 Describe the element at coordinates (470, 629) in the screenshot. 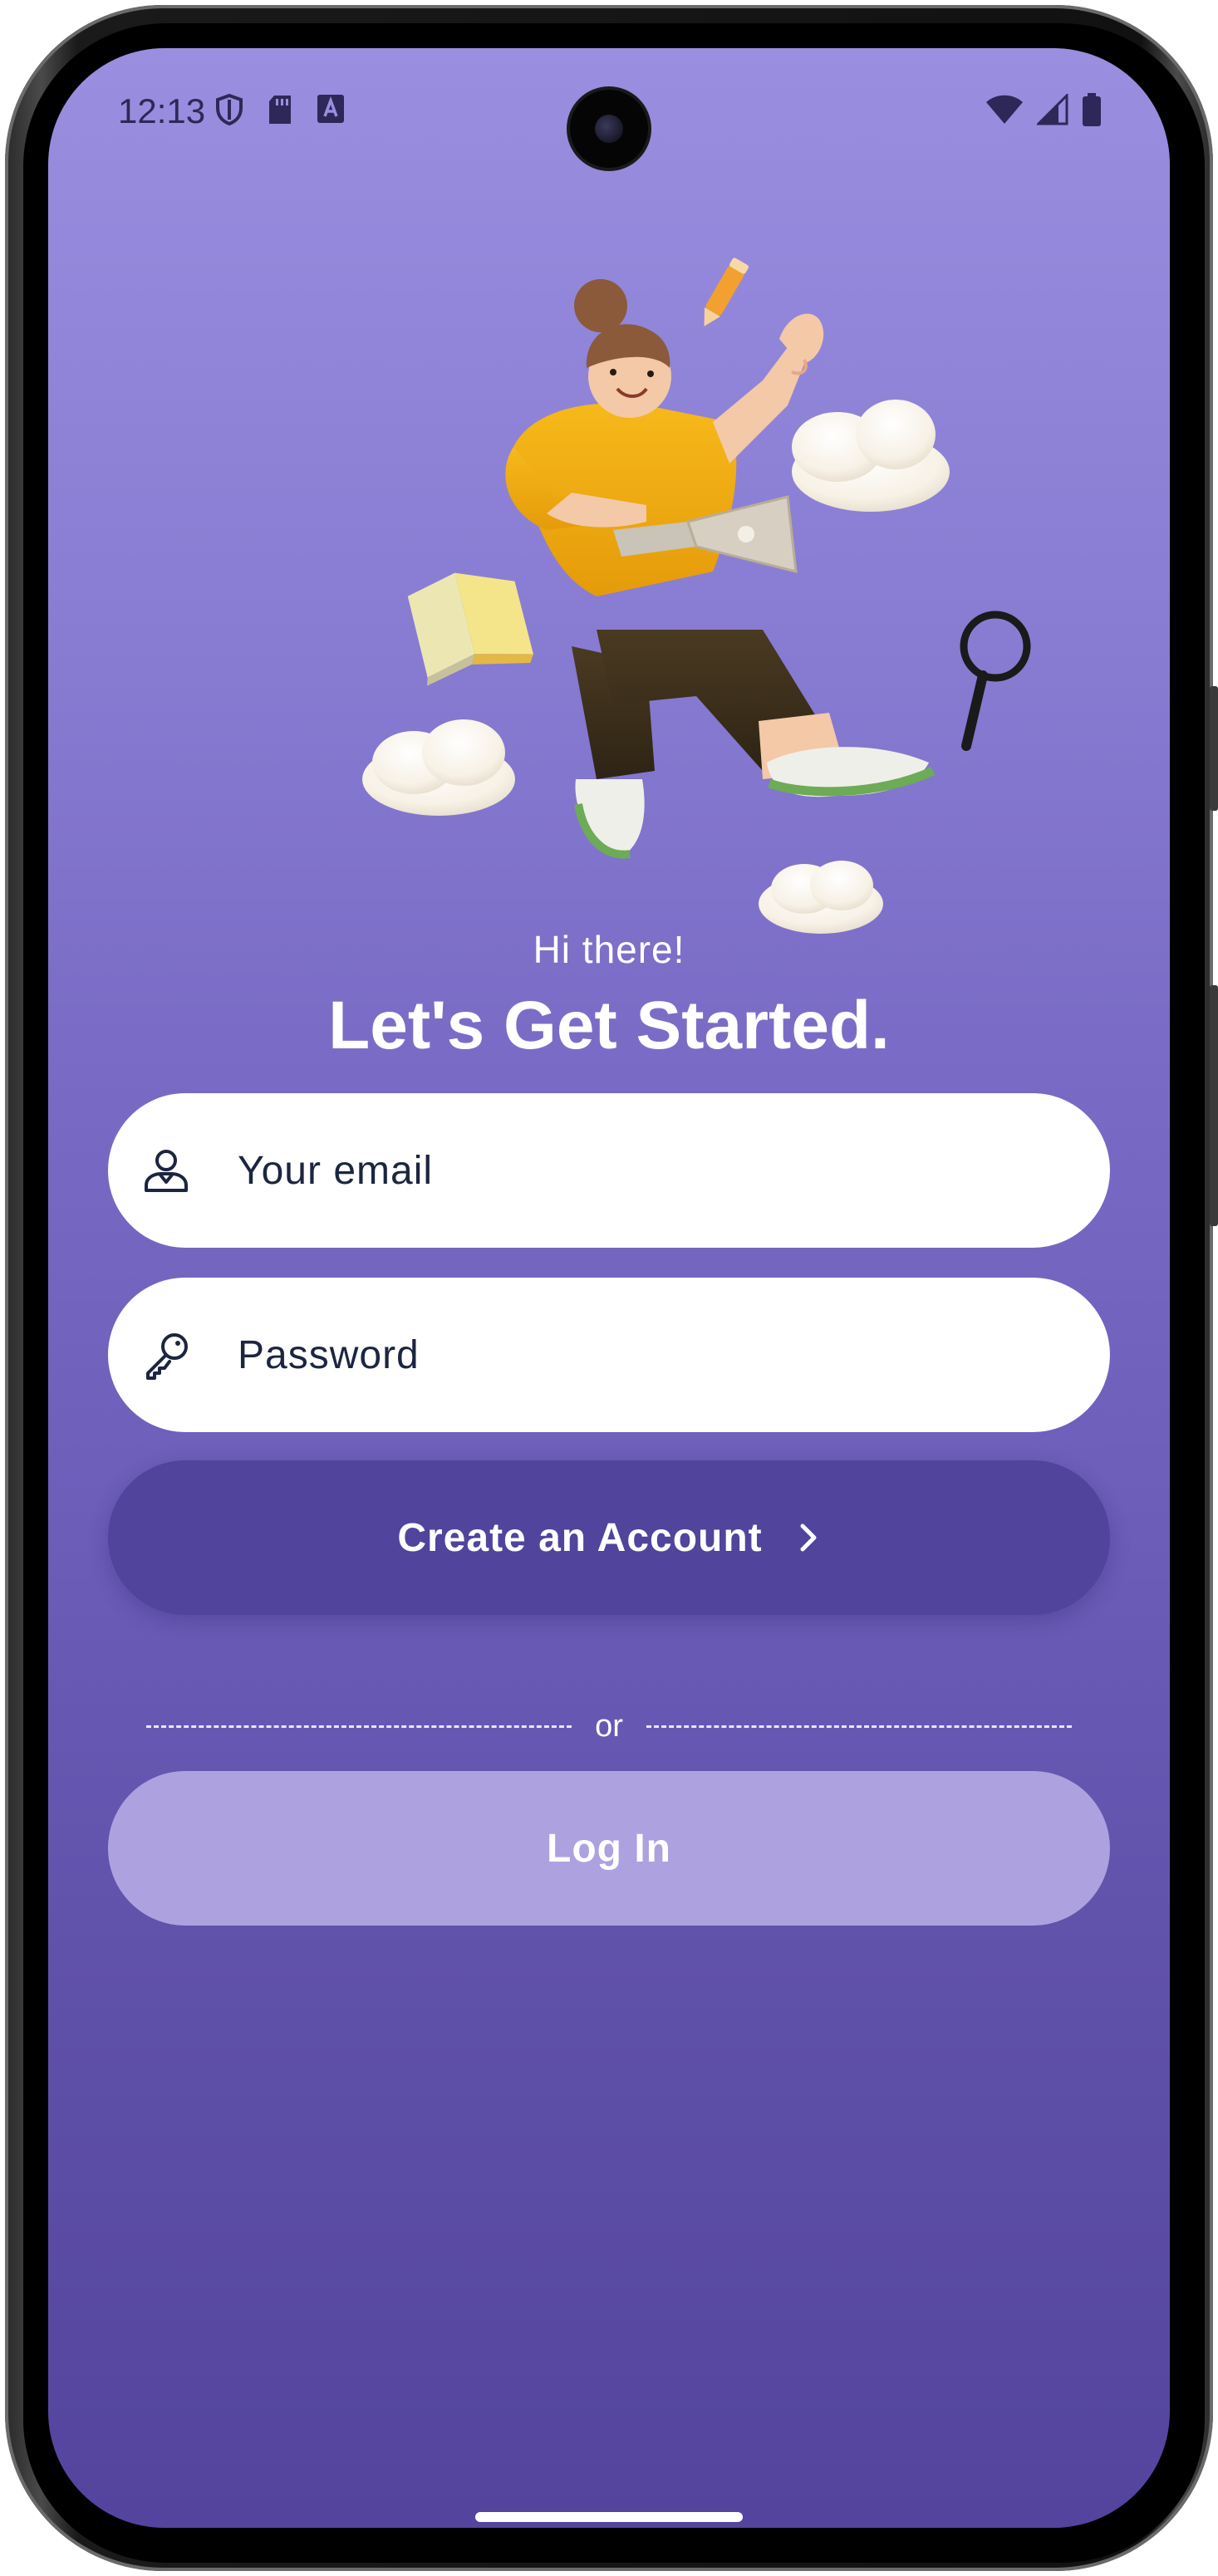

I see `notebook-icon` at that location.